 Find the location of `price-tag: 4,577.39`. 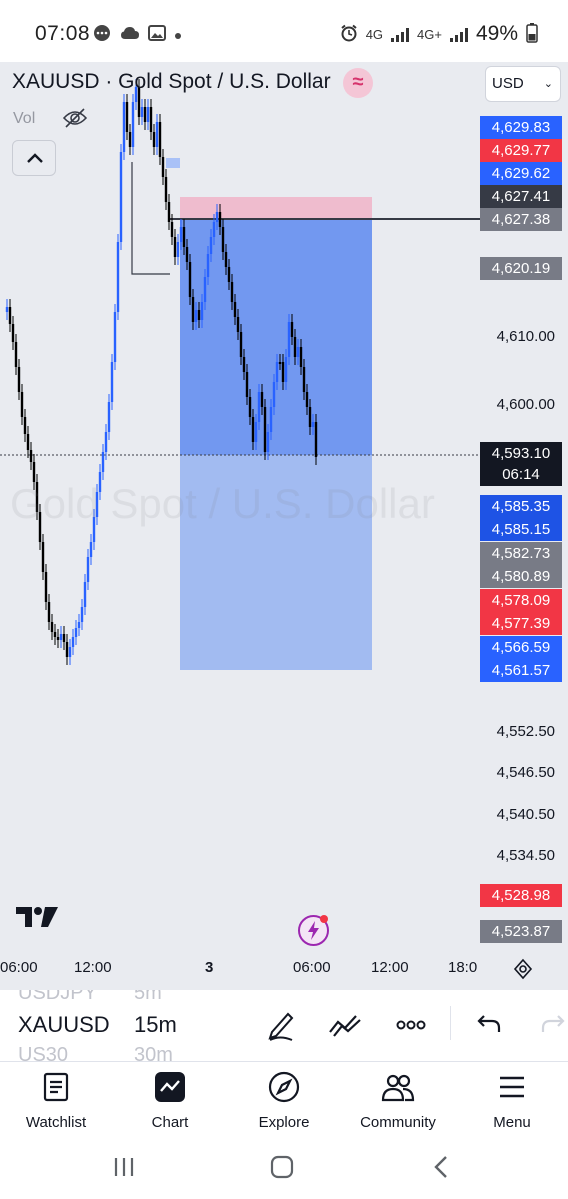

price-tag: 4,577.39 is located at coordinates (521, 623).